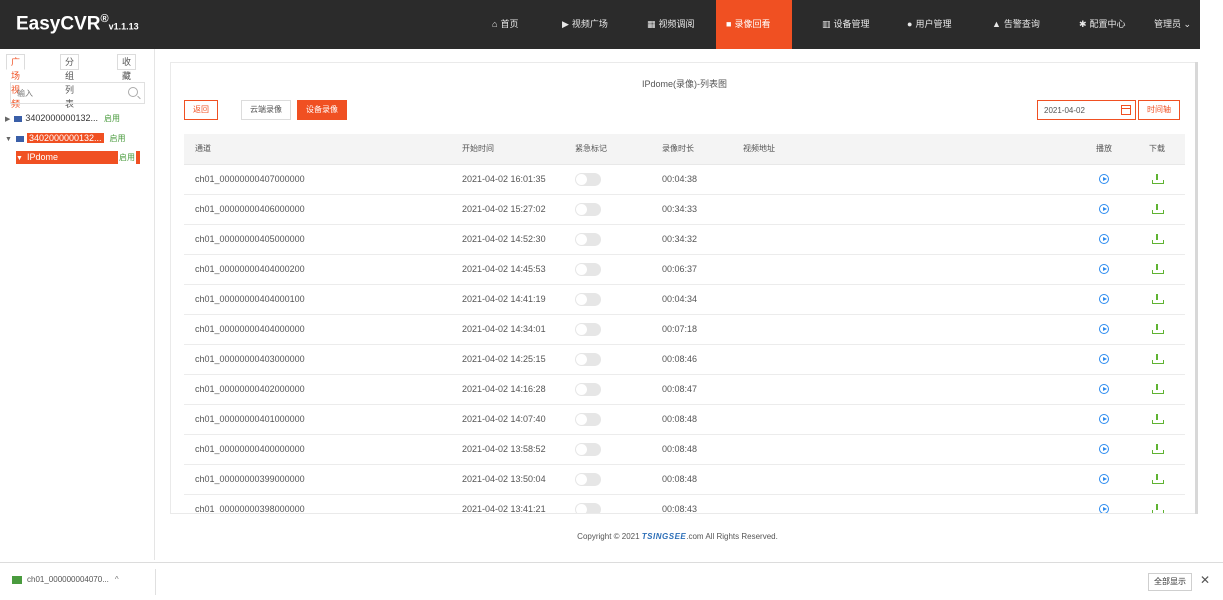 The width and height of the screenshot is (1223, 600). I want to click on tab-group-list: 分组列表, so click(70, 81).